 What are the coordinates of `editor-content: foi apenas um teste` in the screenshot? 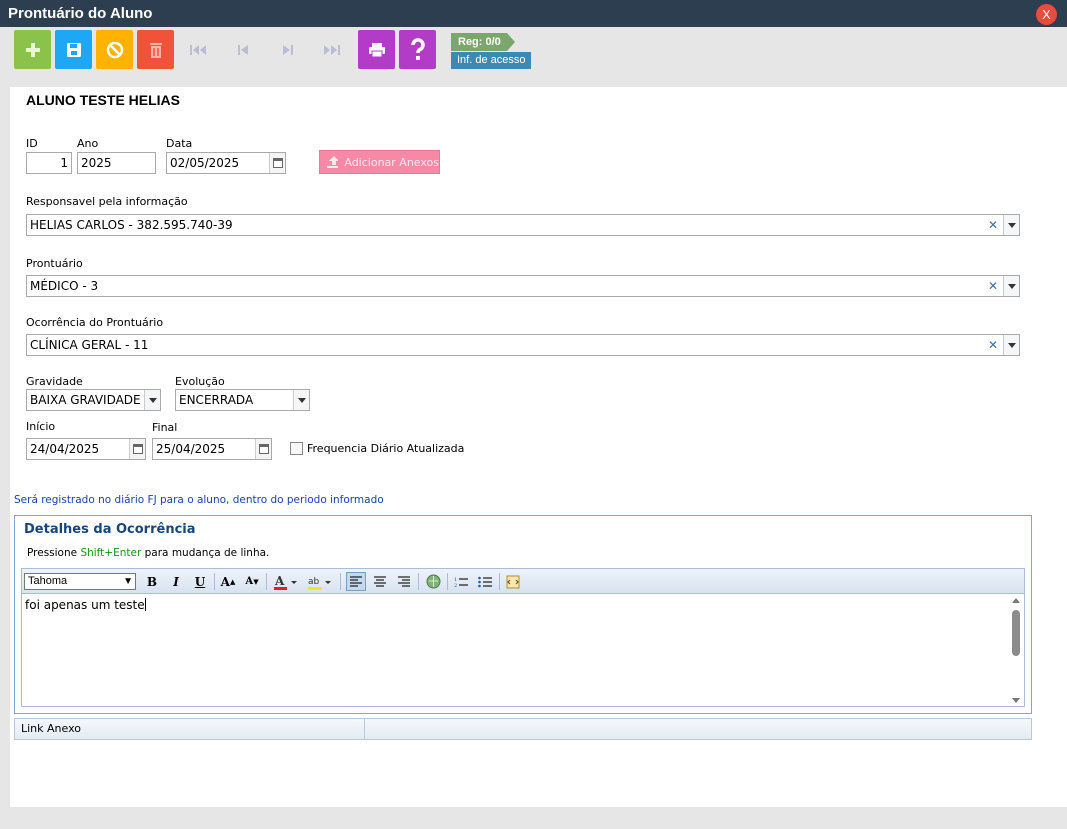 It's located at (85, 605).